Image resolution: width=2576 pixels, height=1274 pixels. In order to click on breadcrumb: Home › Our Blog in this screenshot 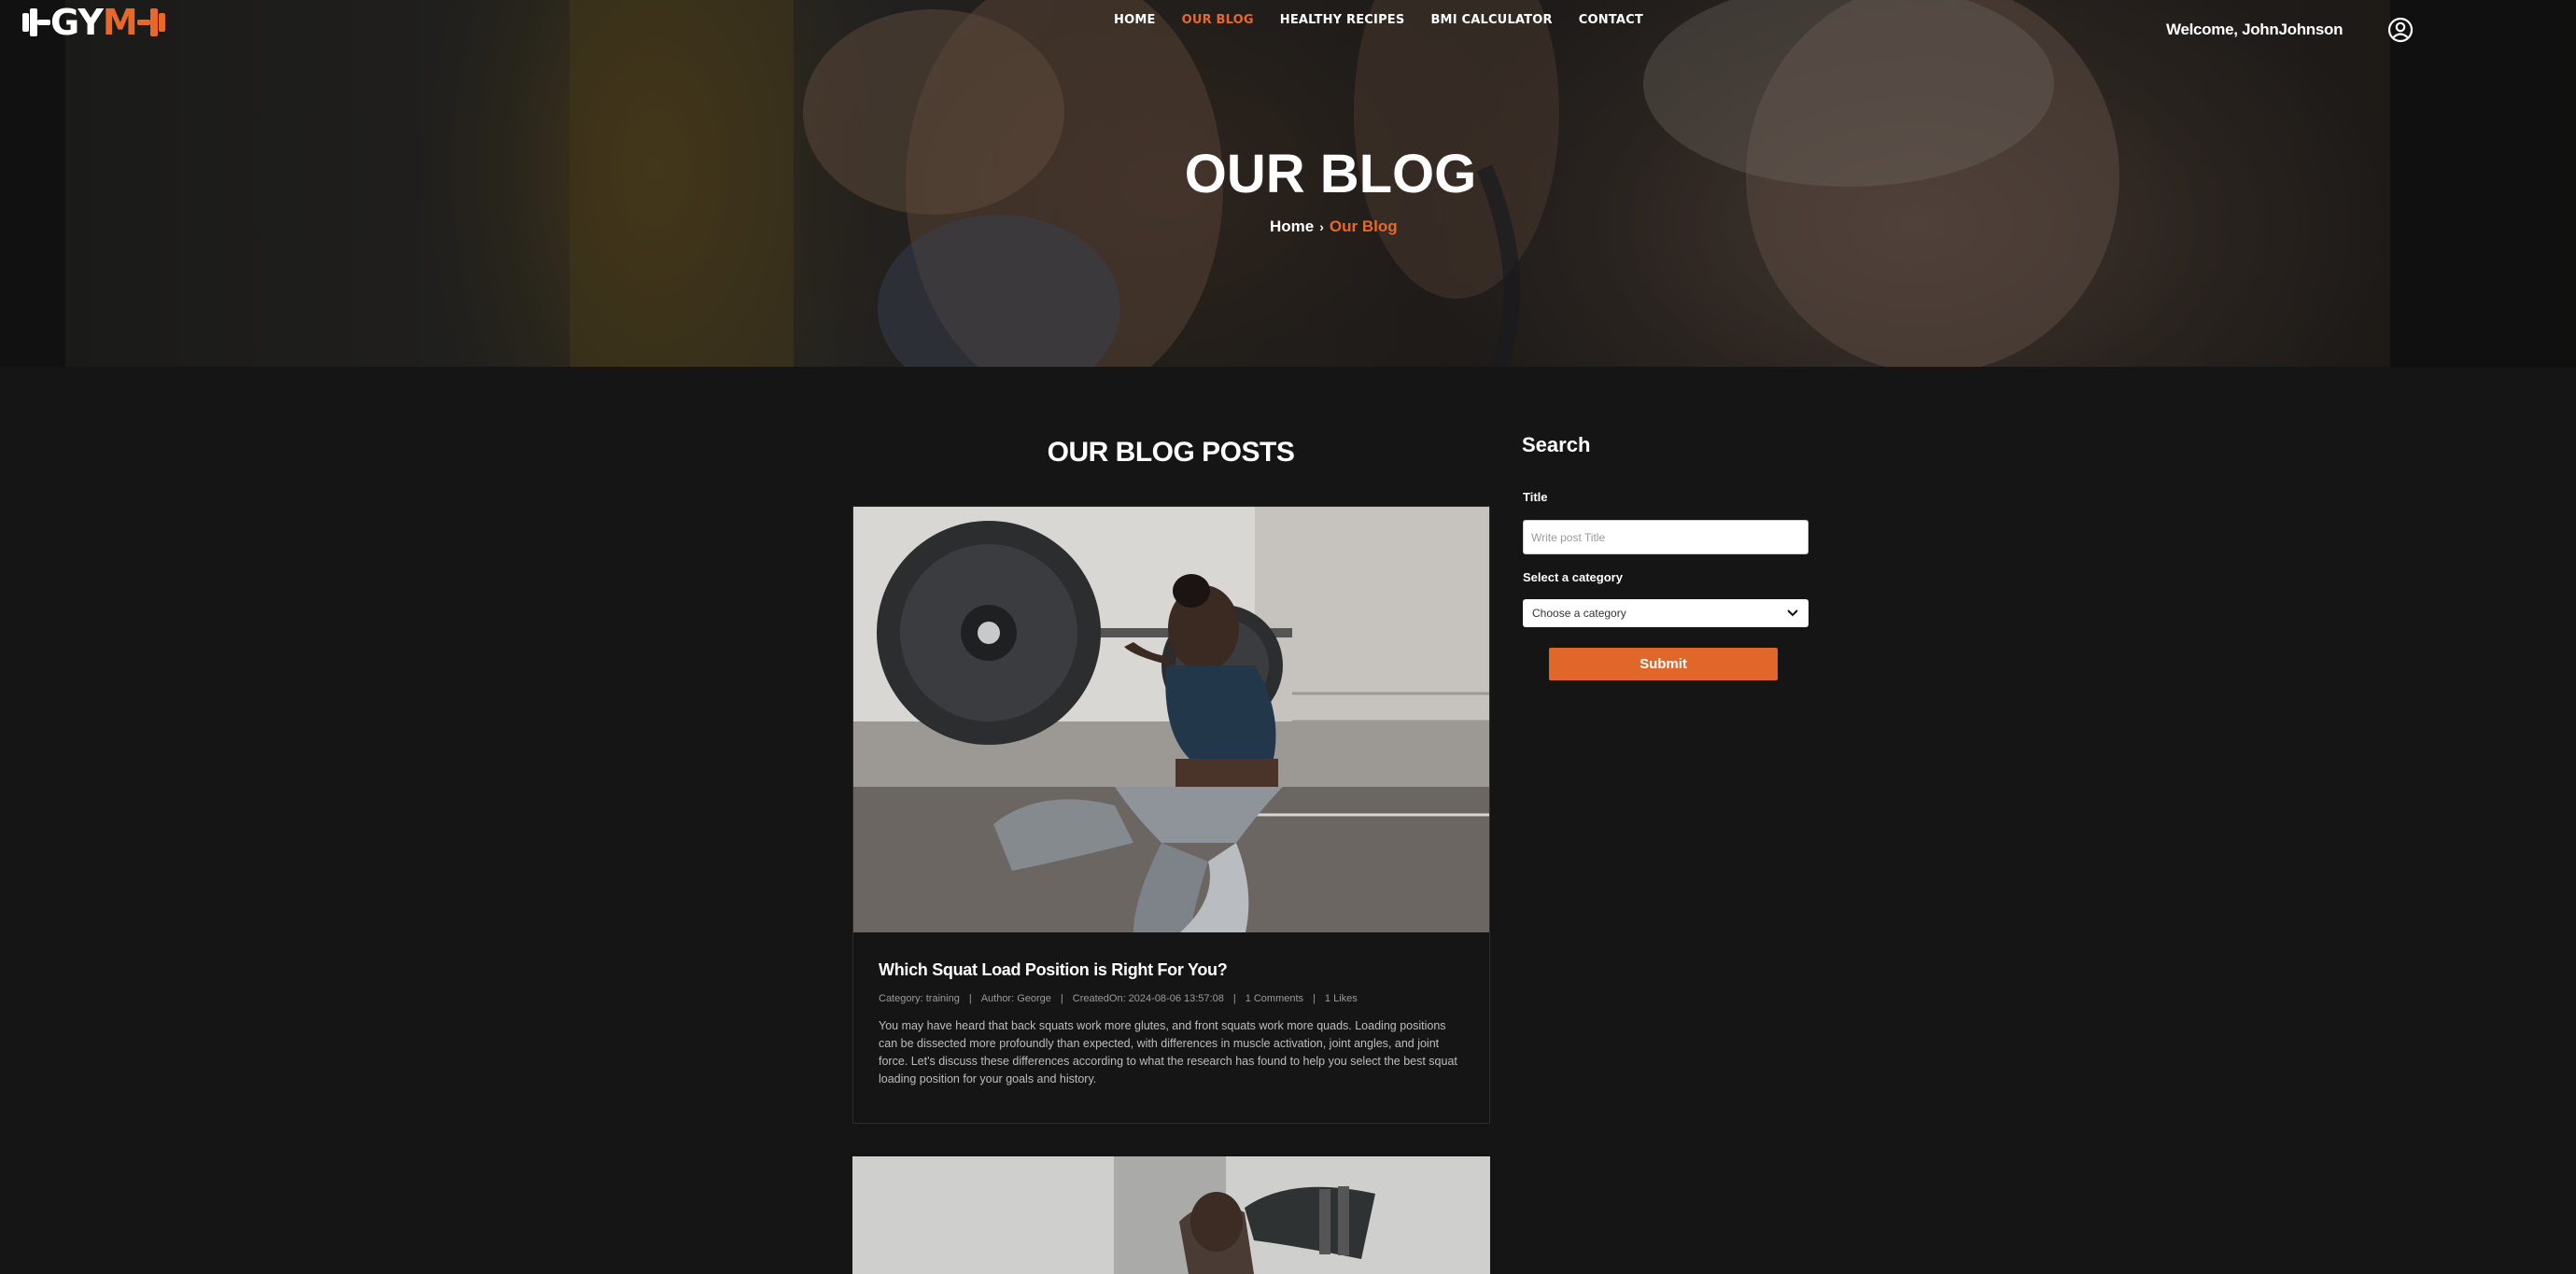, I will do `click(1334, 226)`.